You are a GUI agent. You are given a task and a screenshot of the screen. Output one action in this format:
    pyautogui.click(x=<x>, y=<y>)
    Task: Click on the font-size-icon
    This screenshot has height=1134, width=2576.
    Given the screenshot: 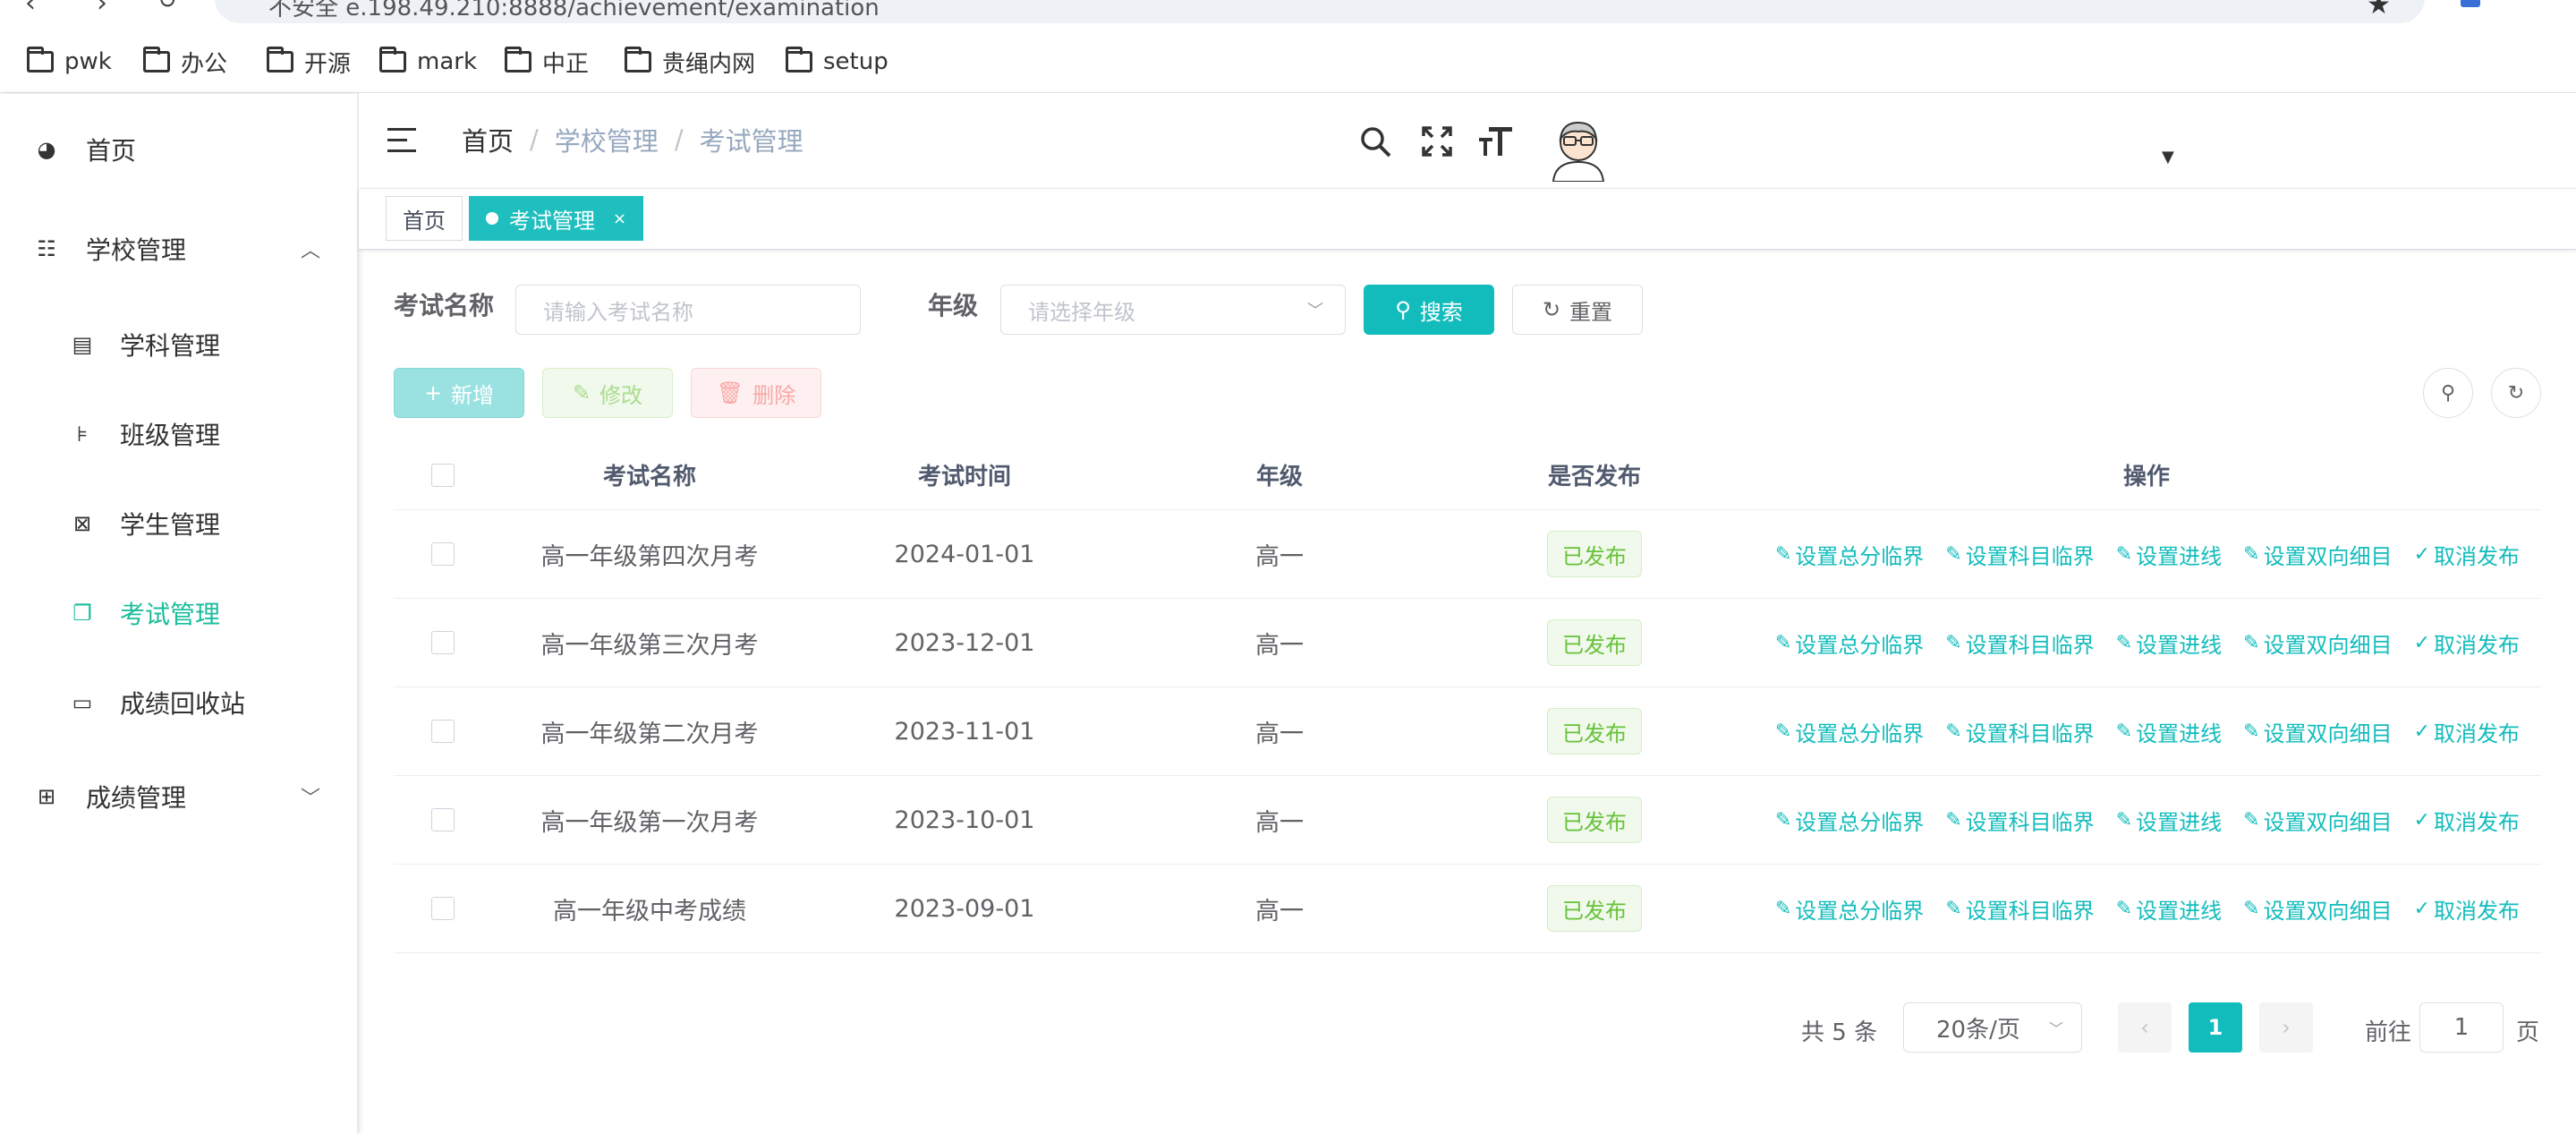 What is the action you would take?
    pyautogui.click(x=1496, y=142)
    